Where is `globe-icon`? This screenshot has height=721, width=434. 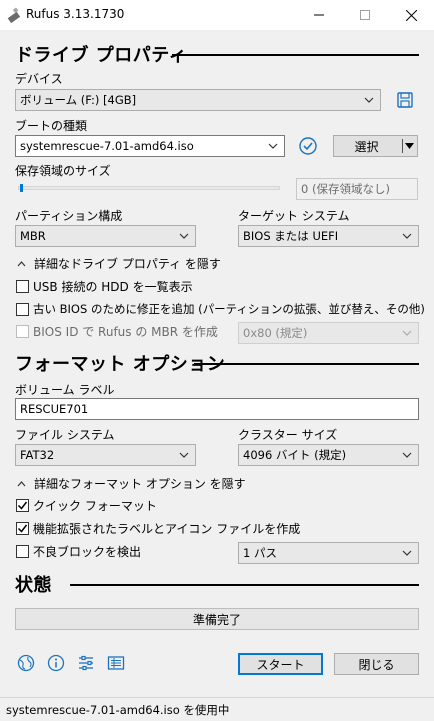
globe-icon is located at coordinates (26, 663).